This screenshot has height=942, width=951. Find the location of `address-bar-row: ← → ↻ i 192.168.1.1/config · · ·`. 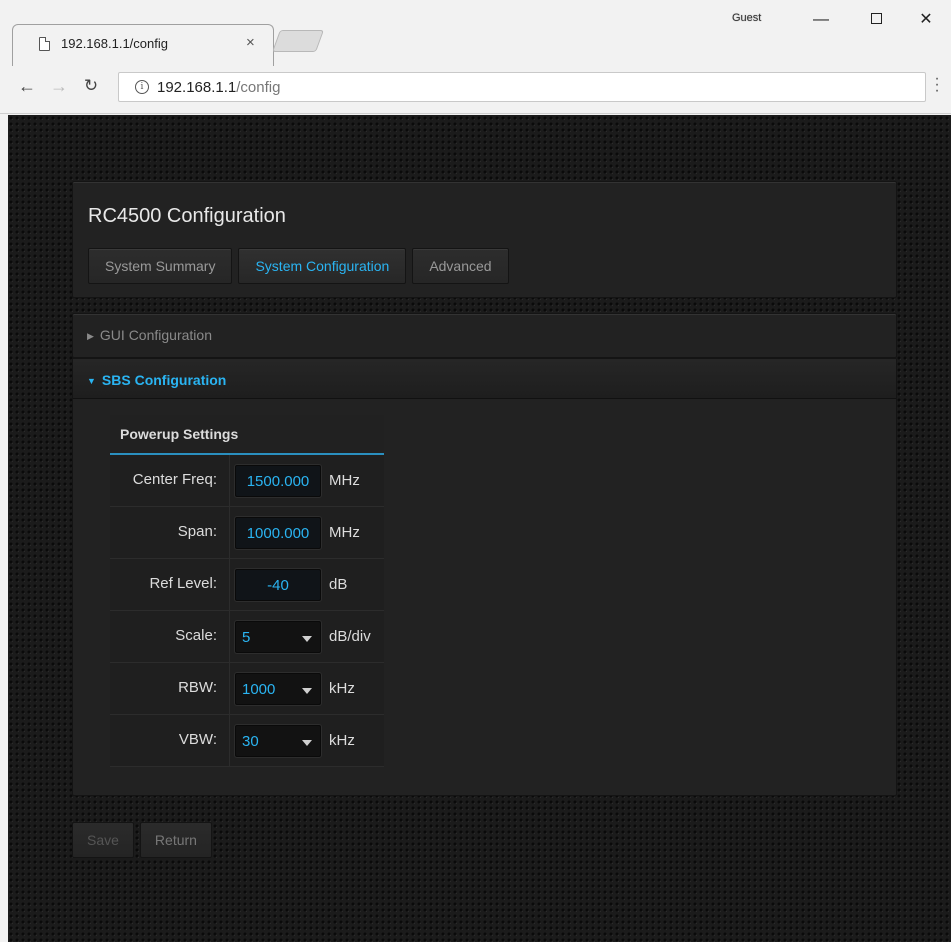

address-bar-row: ← → ↻ i 192.168.1.1/config · · · is located at coordinates (475, 90).